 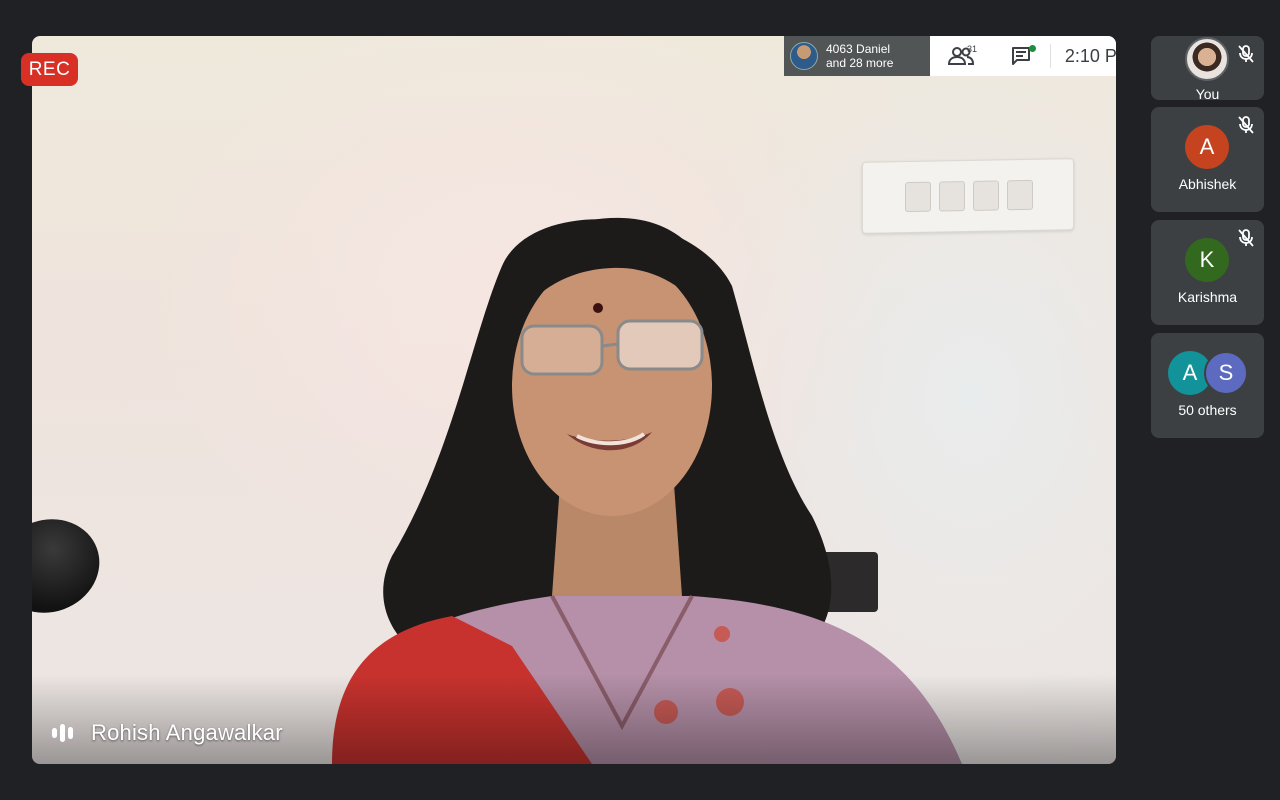 I want to click on speaking-chip-line1: 4063 Daniel, so click(x=858, y=49).